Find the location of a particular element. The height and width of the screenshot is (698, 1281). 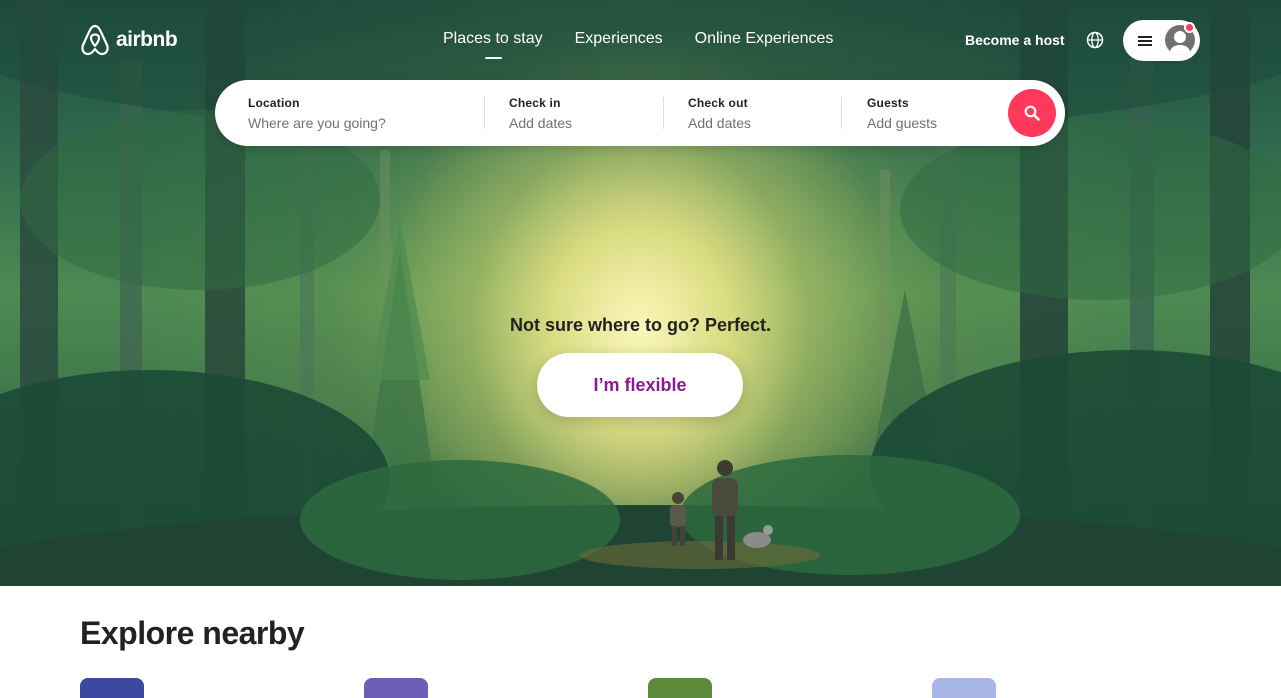

tab-online-experiences: Online Experiences is located at coordinates (764, 39).